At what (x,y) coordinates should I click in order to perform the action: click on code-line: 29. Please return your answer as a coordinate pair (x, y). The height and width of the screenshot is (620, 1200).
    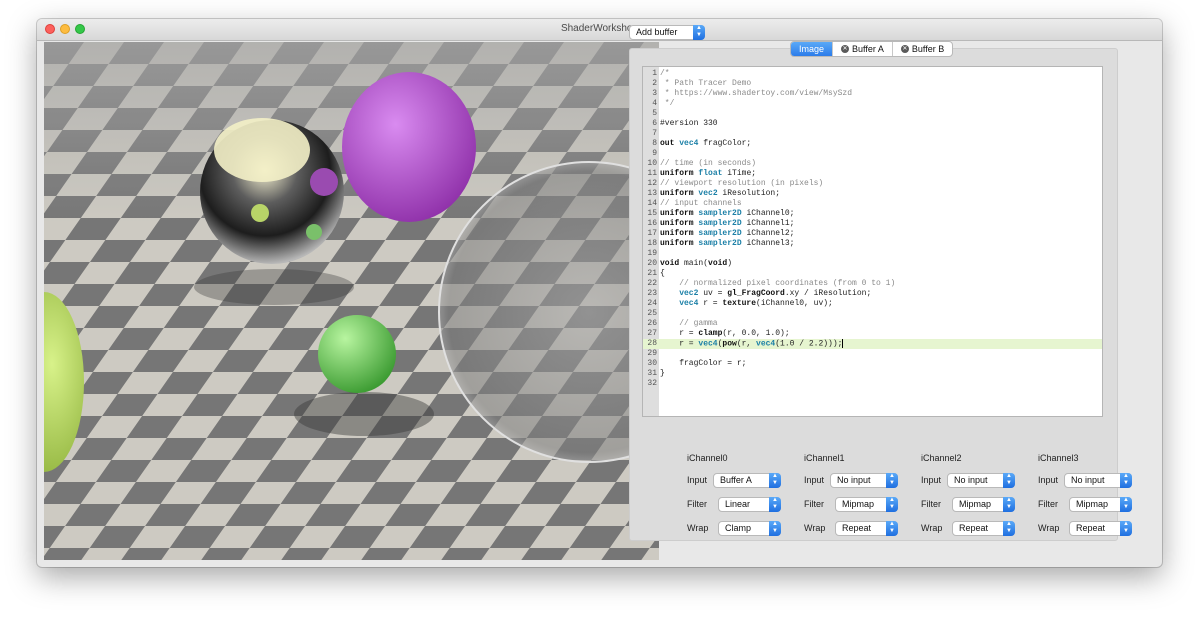
    Looking at the image, I should click on (872, 354).